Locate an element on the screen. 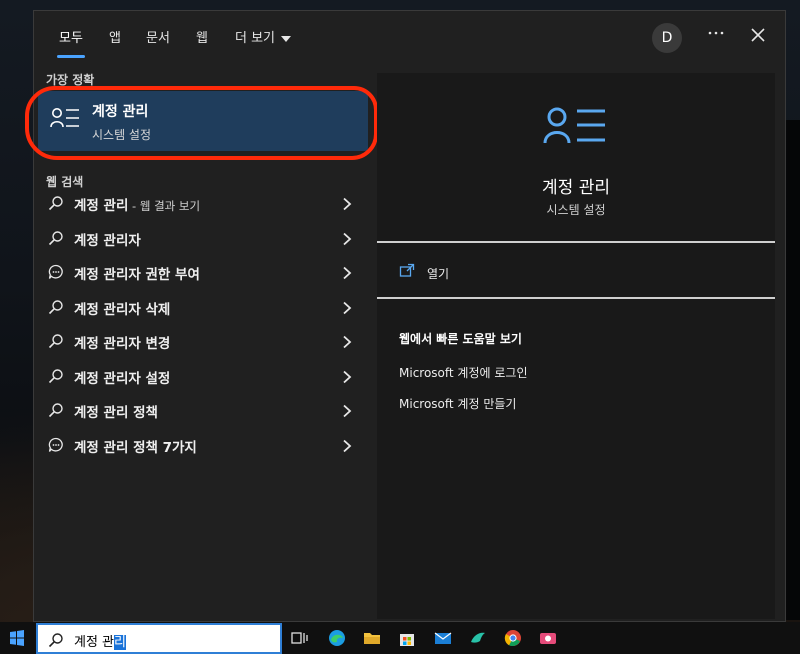 The width and height of the screenshot is (800, 654). web-search-item: 계정 관리 정책 is located at coordinates (203, 409).